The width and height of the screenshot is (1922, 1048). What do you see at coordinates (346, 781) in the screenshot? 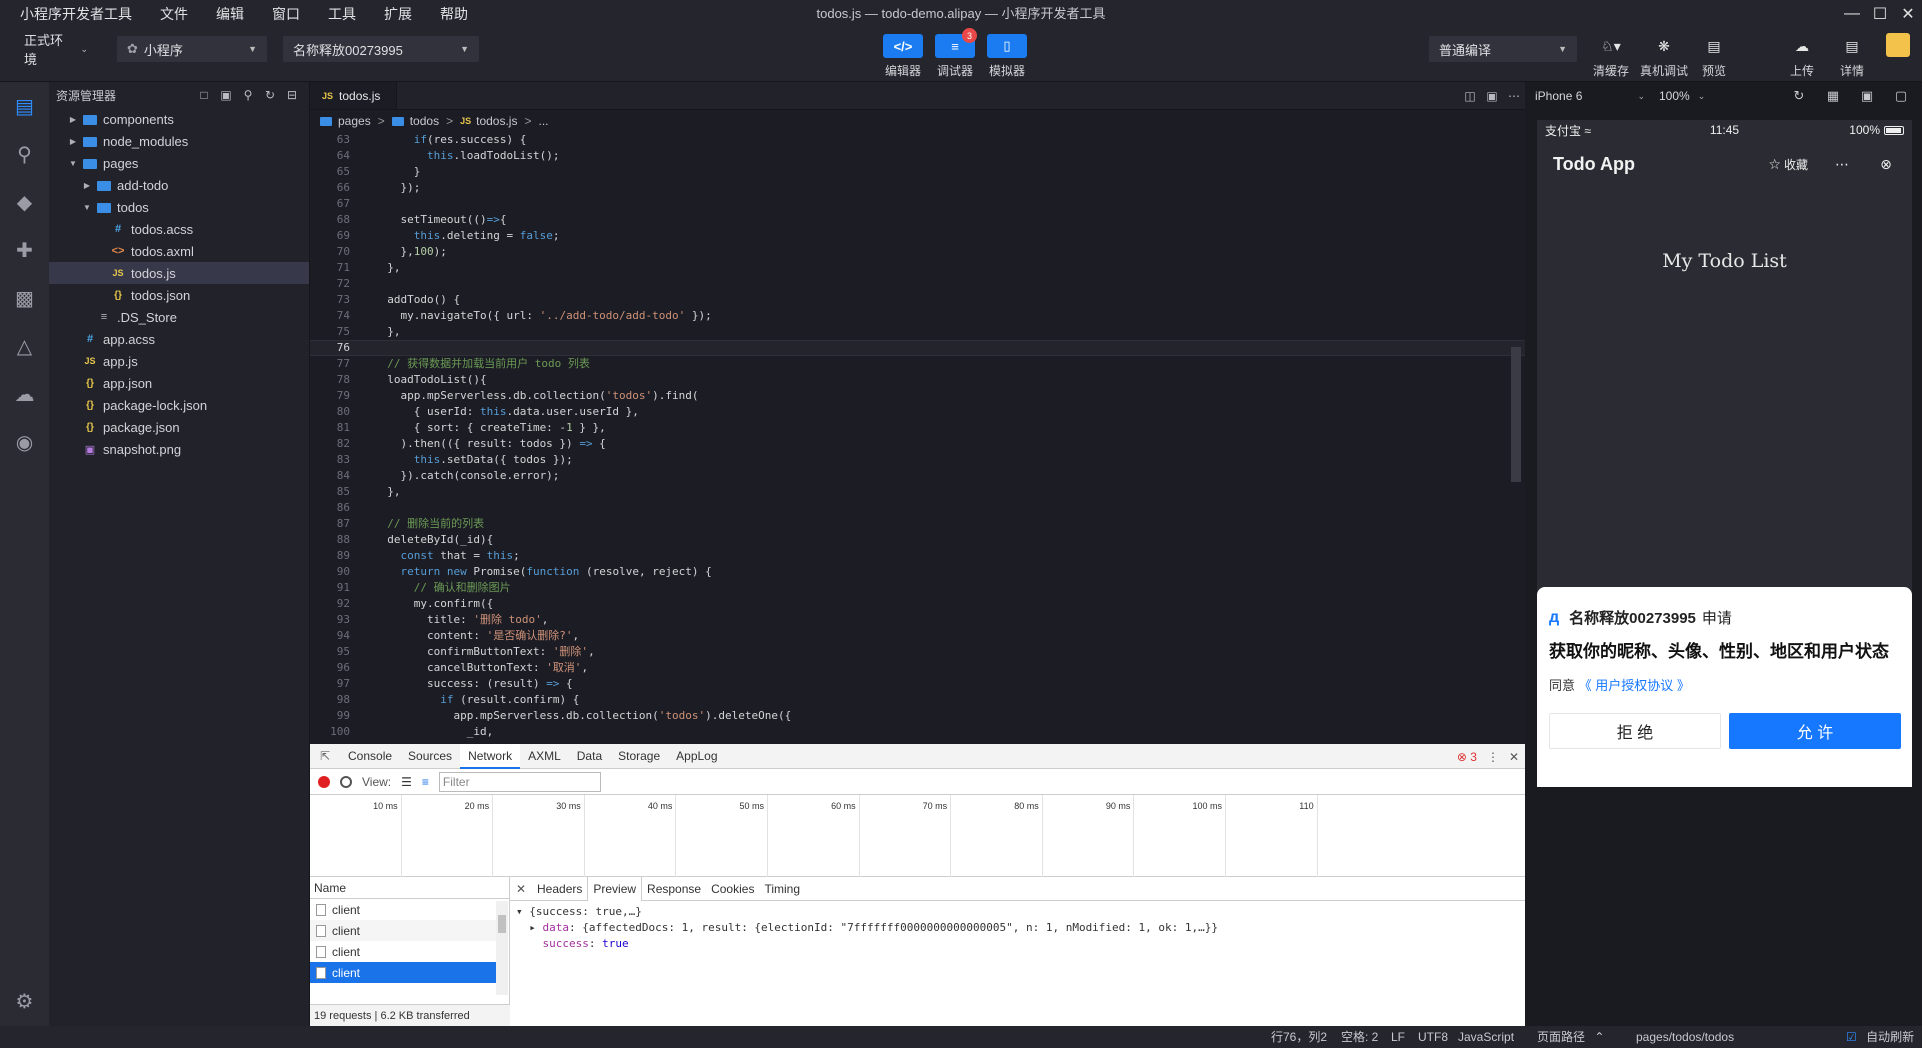
I see `clear-icon` at bounding box center [346, 781].